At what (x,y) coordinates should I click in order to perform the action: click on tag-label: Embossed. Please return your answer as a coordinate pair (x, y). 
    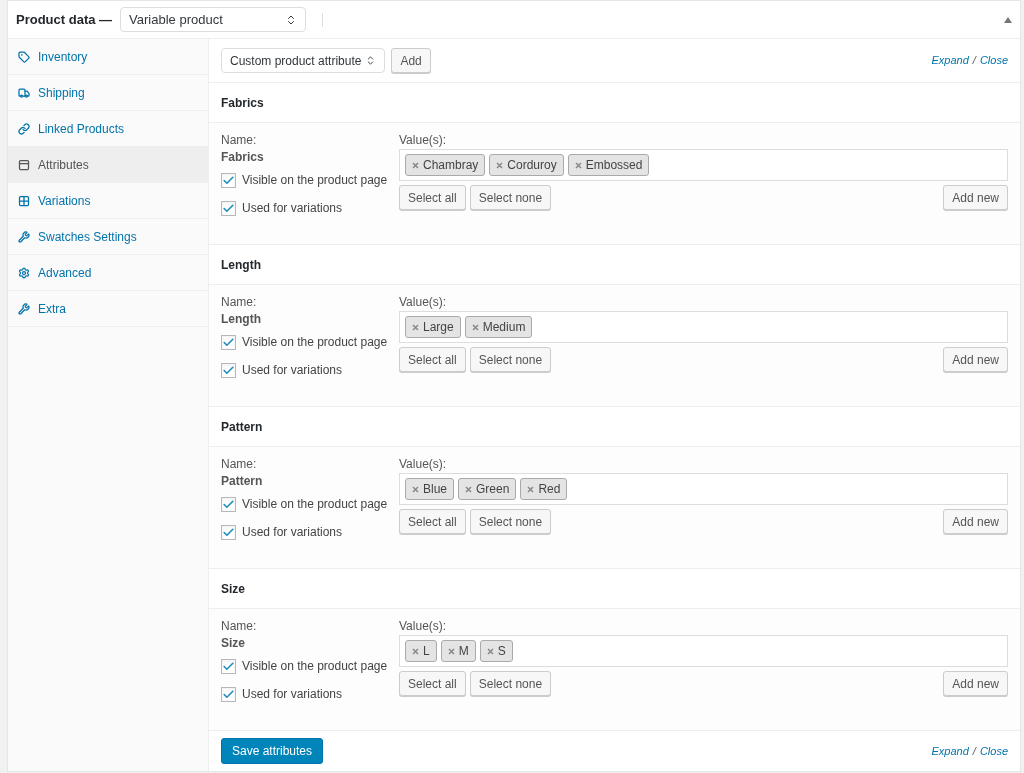
    Looking at the image, I should click on (614, 165).